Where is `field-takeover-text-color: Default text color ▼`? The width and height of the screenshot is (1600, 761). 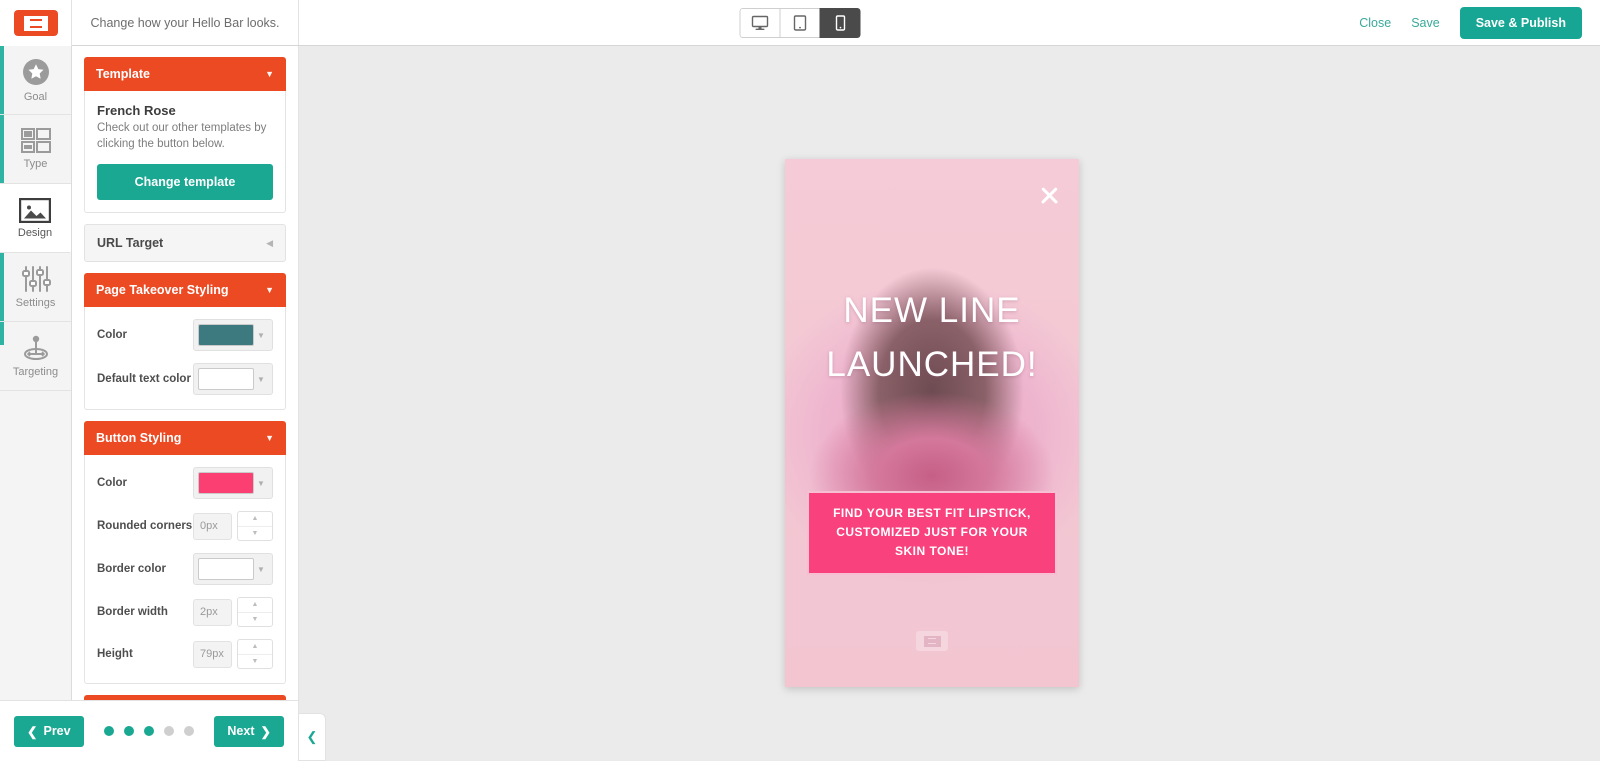
field-takeover-text-color: Default text color ▼ is located at coordinates (185, 379).